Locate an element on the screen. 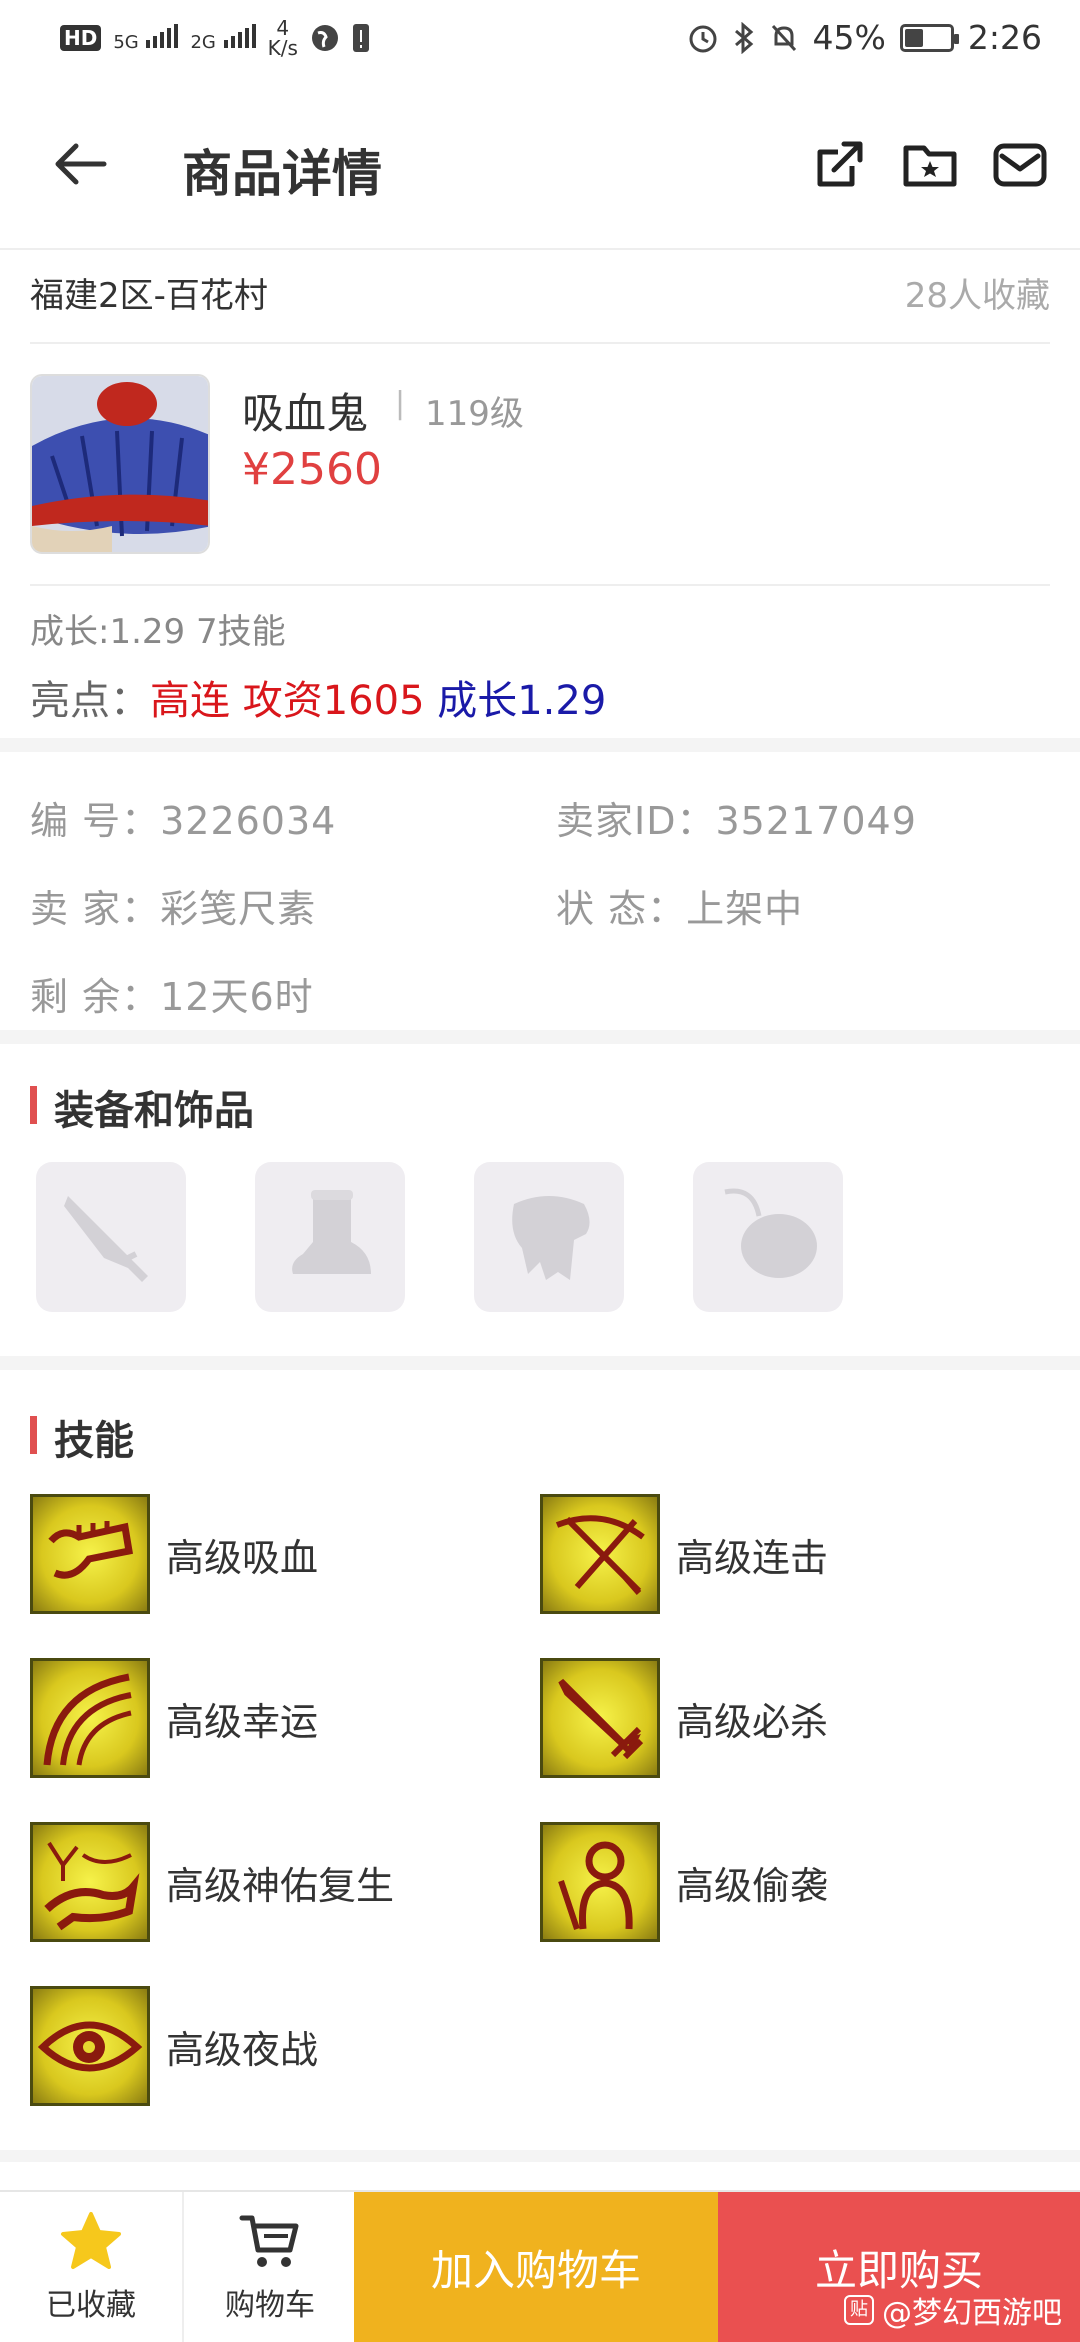 Image resolution: width=1080 pixels, height=2342 pixels. skill-sneak-attack-icon is located at coordinates (600, 1882).